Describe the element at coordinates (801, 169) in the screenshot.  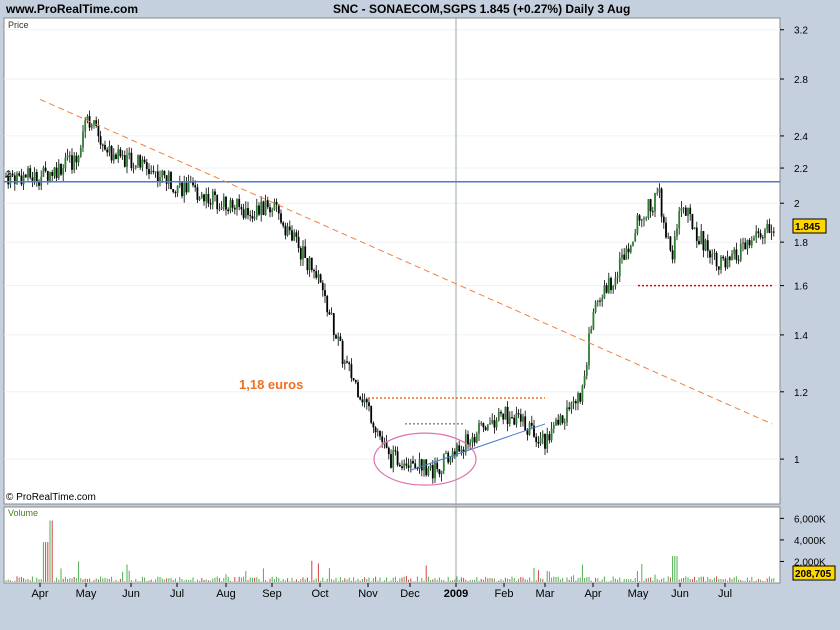
I see `price-tick-label: 2.2` at that location.